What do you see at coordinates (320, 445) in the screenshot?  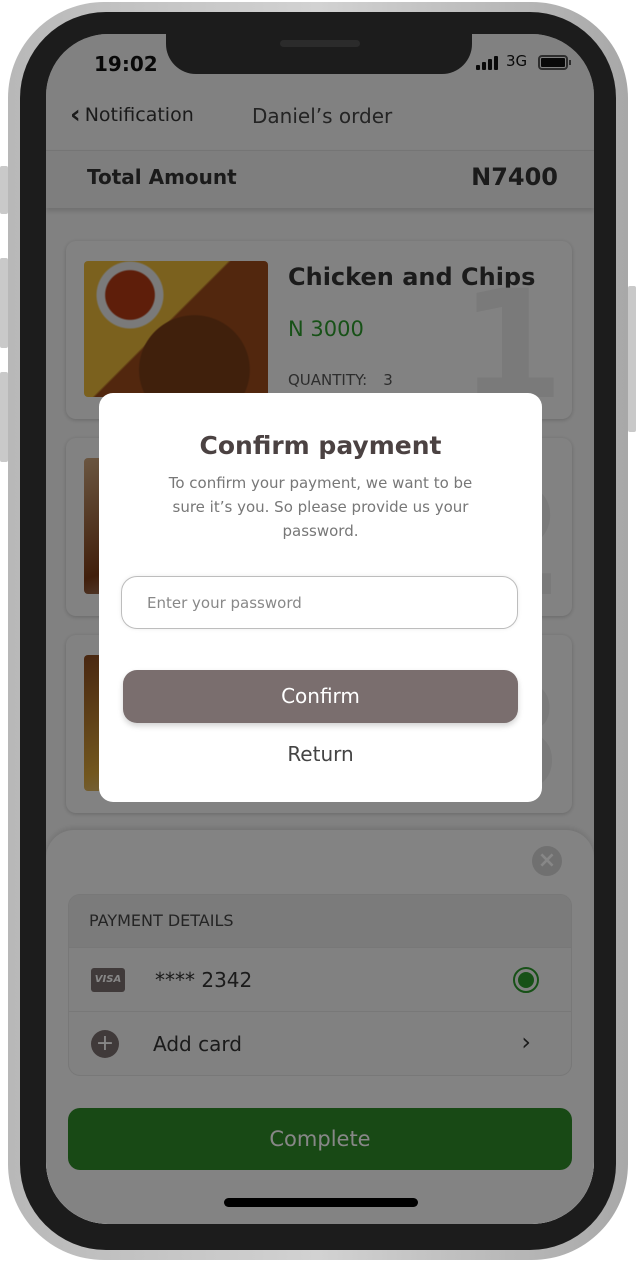 I see `dialog-title: Confirm payment` at bounding box center [320, 445].